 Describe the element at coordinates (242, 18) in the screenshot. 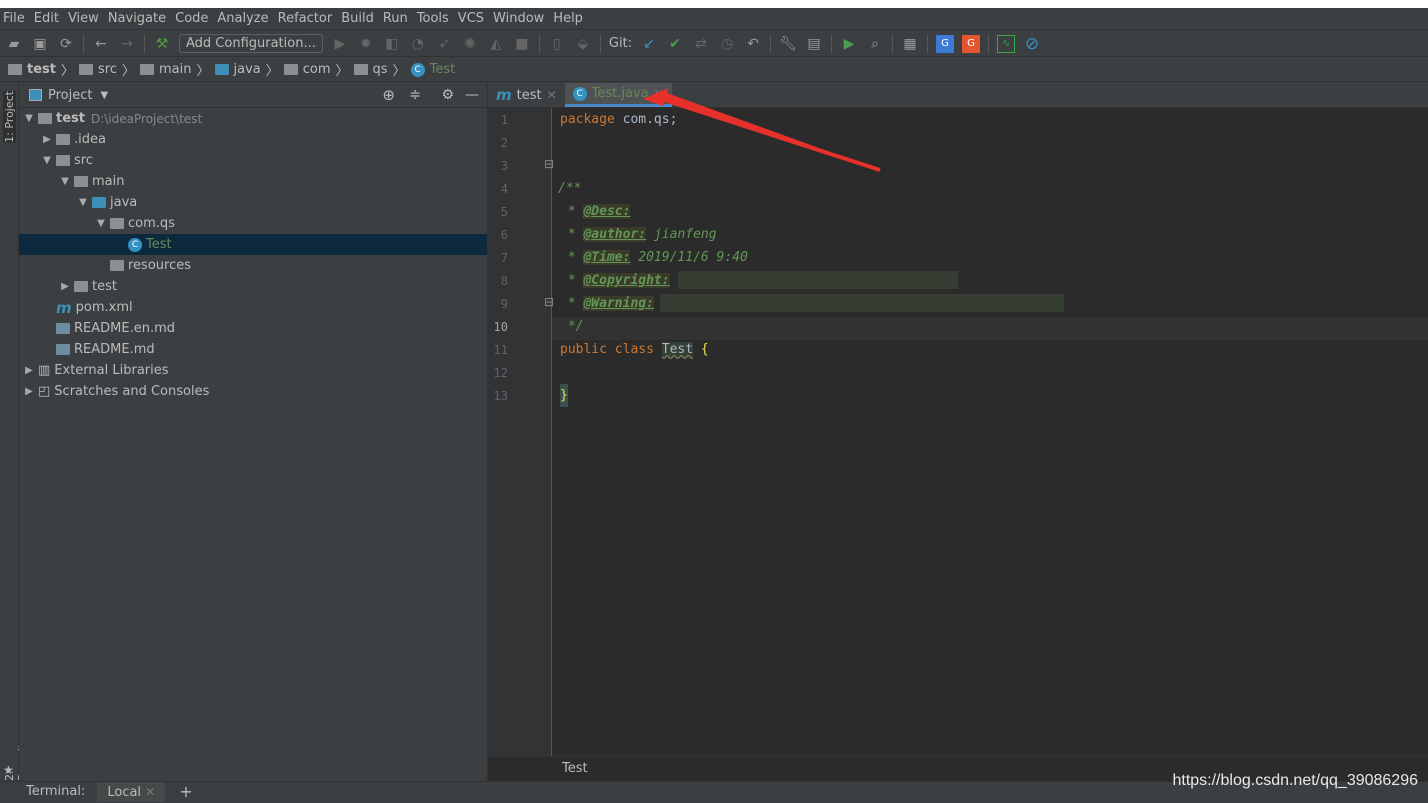

I see `menu-analyze: Analyze` at that location.